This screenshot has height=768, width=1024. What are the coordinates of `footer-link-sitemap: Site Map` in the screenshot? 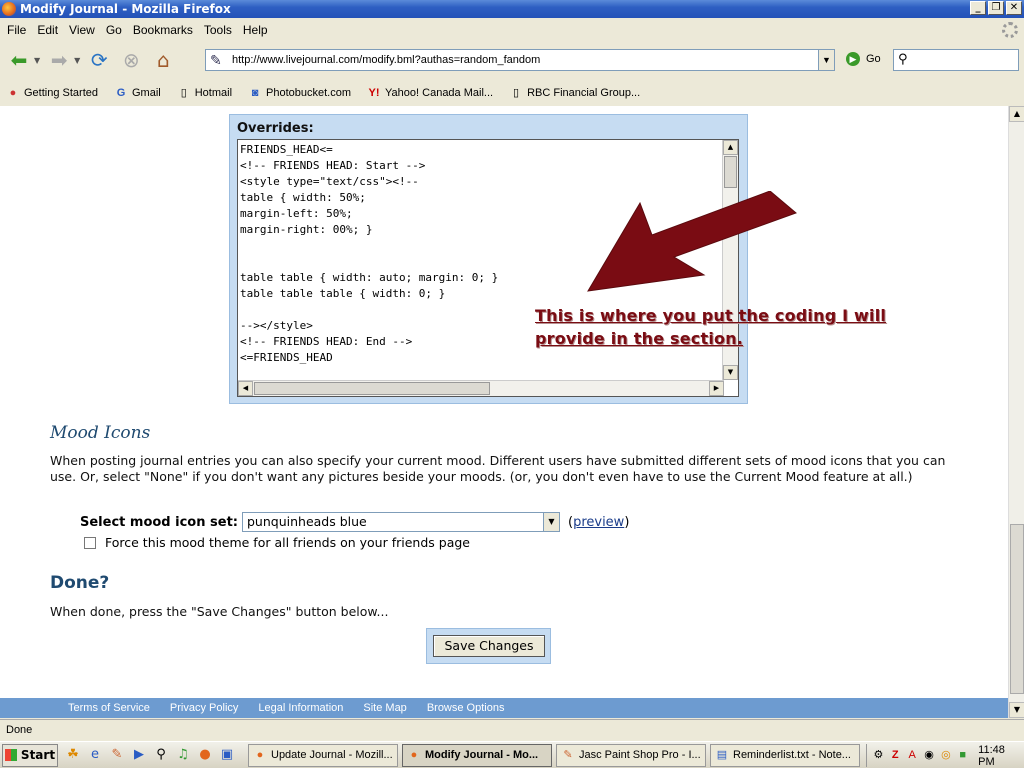 It's located at (384, 708).